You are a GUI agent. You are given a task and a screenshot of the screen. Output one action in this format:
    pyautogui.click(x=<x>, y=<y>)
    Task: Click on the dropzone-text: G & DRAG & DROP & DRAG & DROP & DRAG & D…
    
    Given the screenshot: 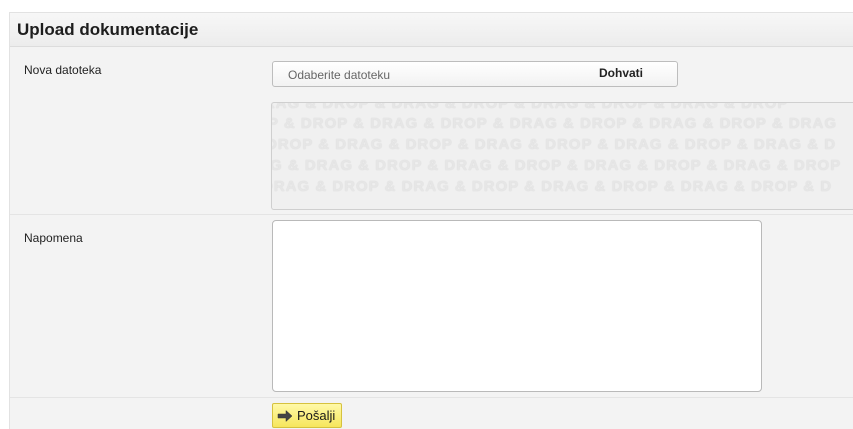 What is the action you would take?
    pyautogui.click(x=556, y=165)
    